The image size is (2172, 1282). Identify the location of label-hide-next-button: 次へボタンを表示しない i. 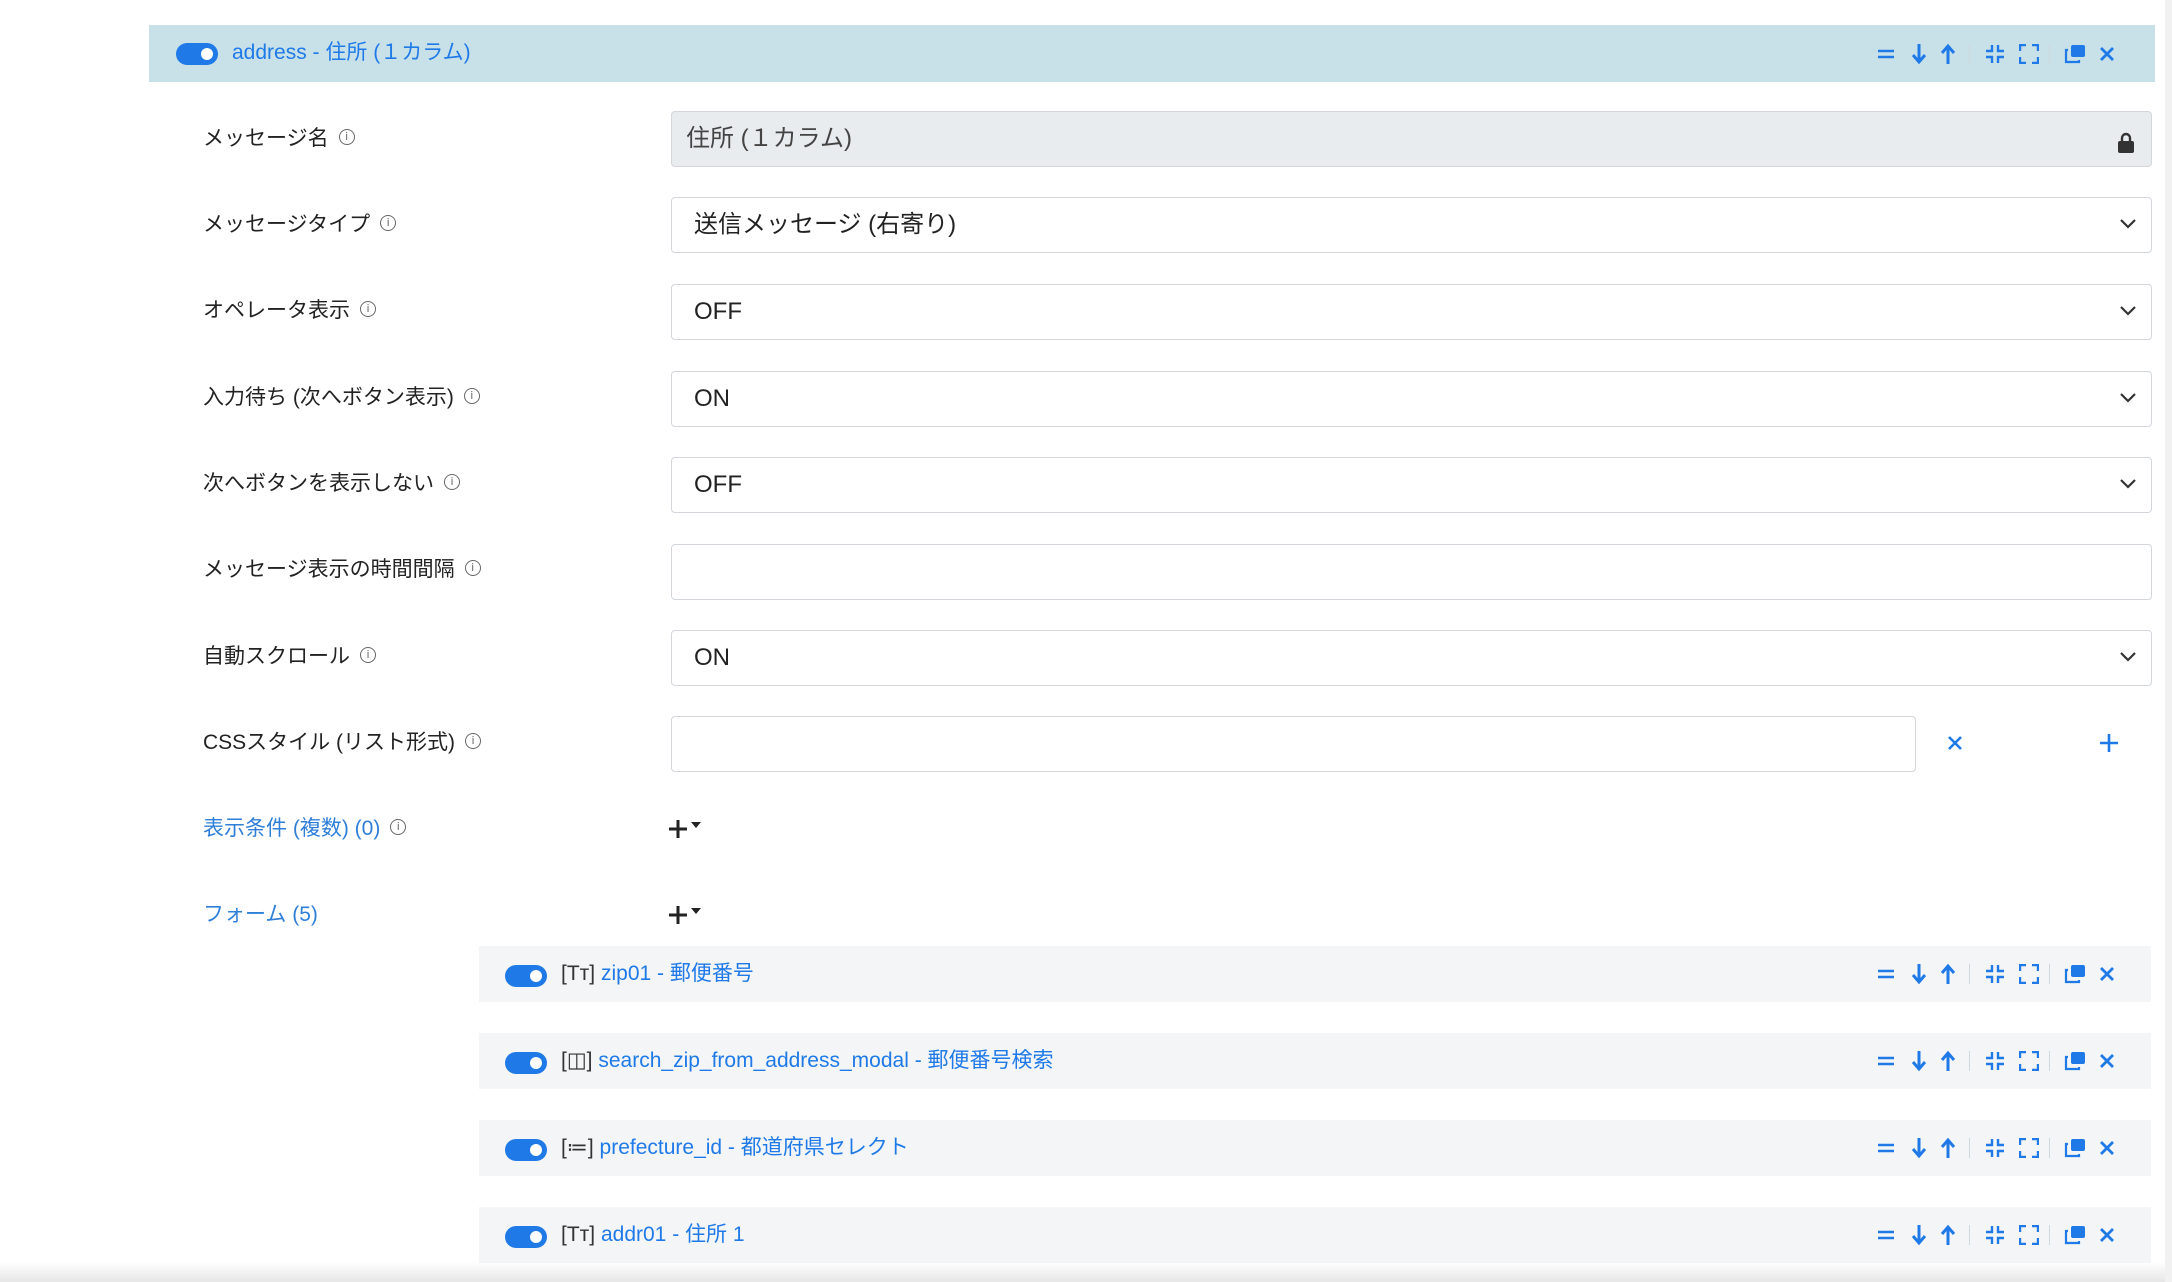
(331, 484).